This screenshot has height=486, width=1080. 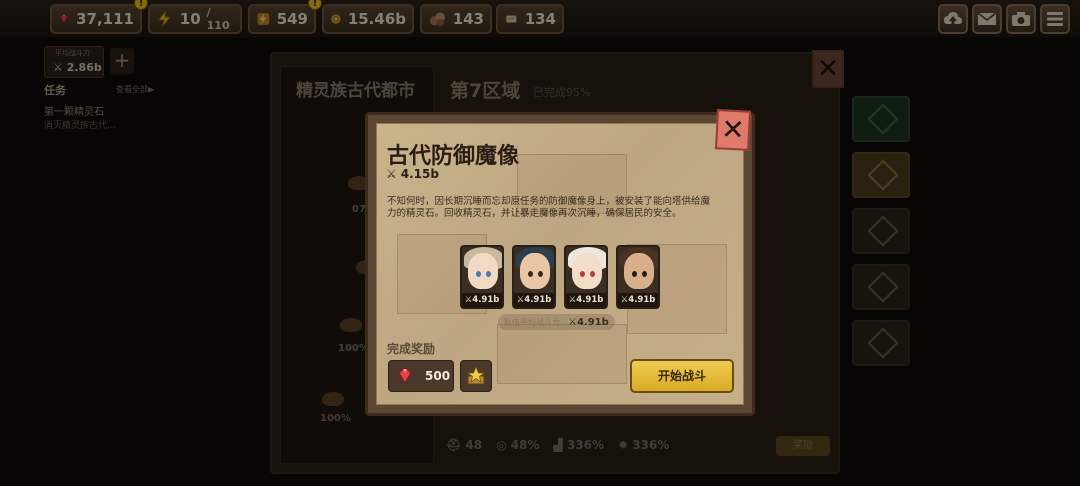 I want to click on reward-item-slot, so click(x=476, y=376).